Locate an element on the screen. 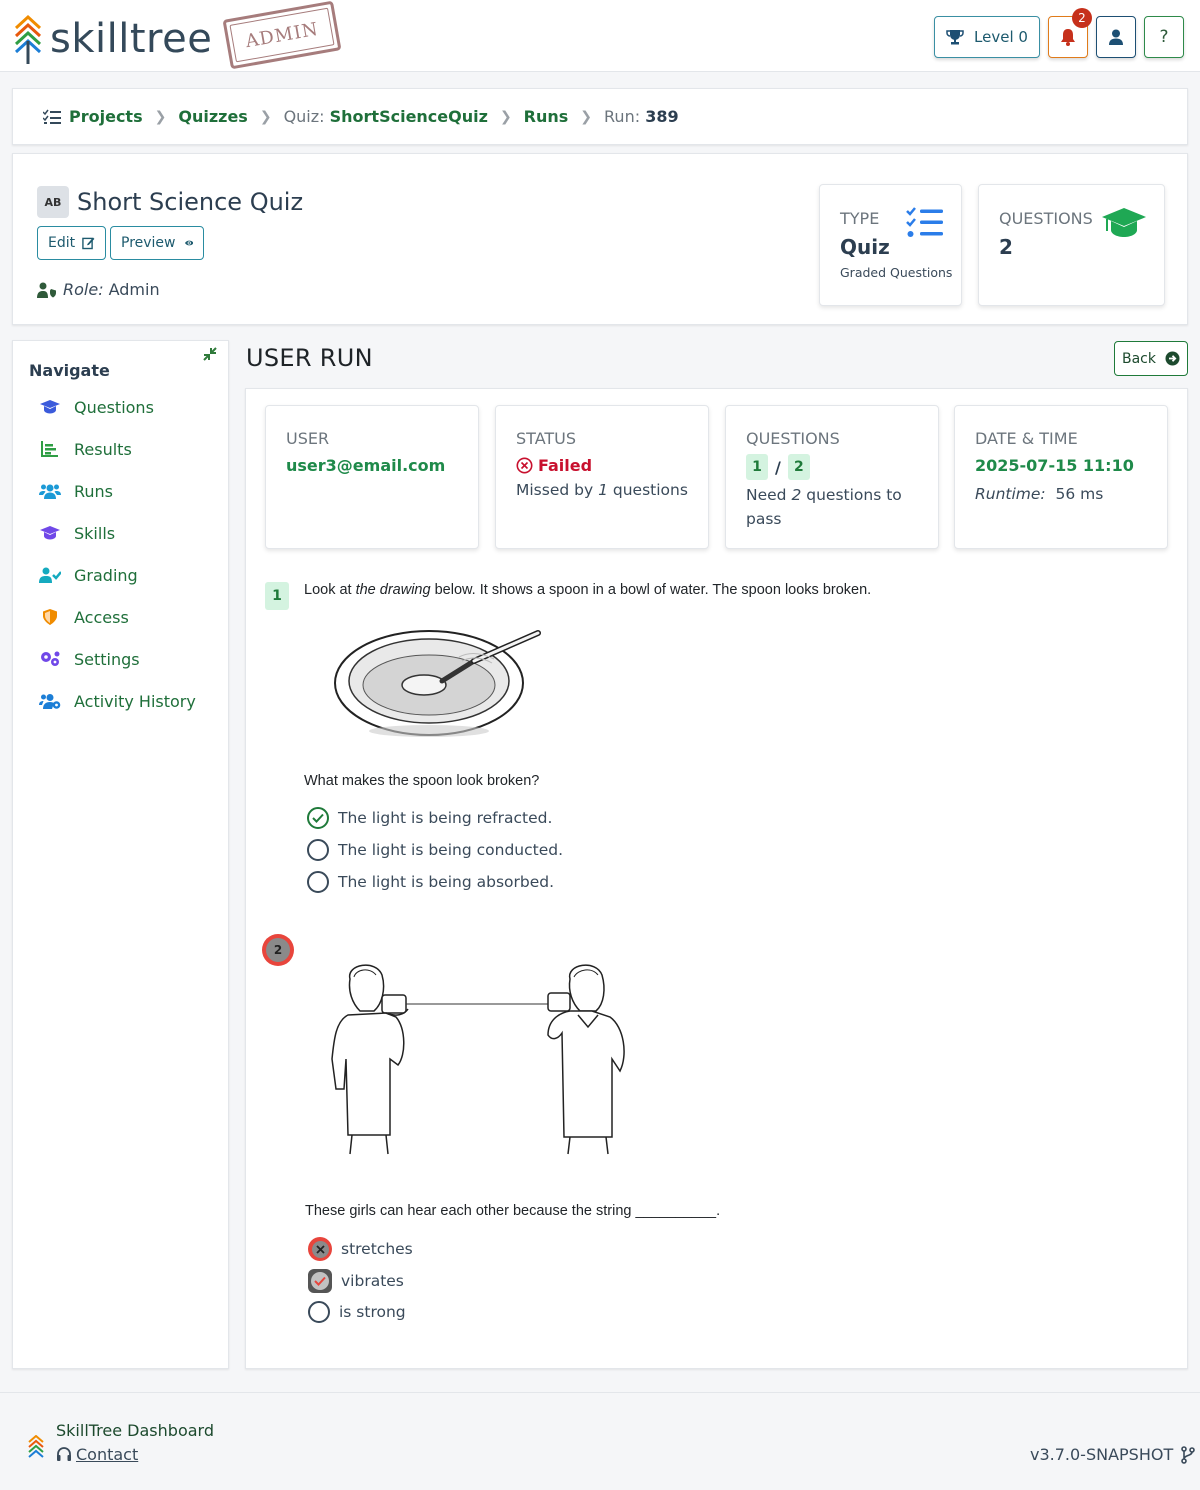 This screenshot has width=1200, height=1490. times-circle-icon is located at coordinates (524, 465).